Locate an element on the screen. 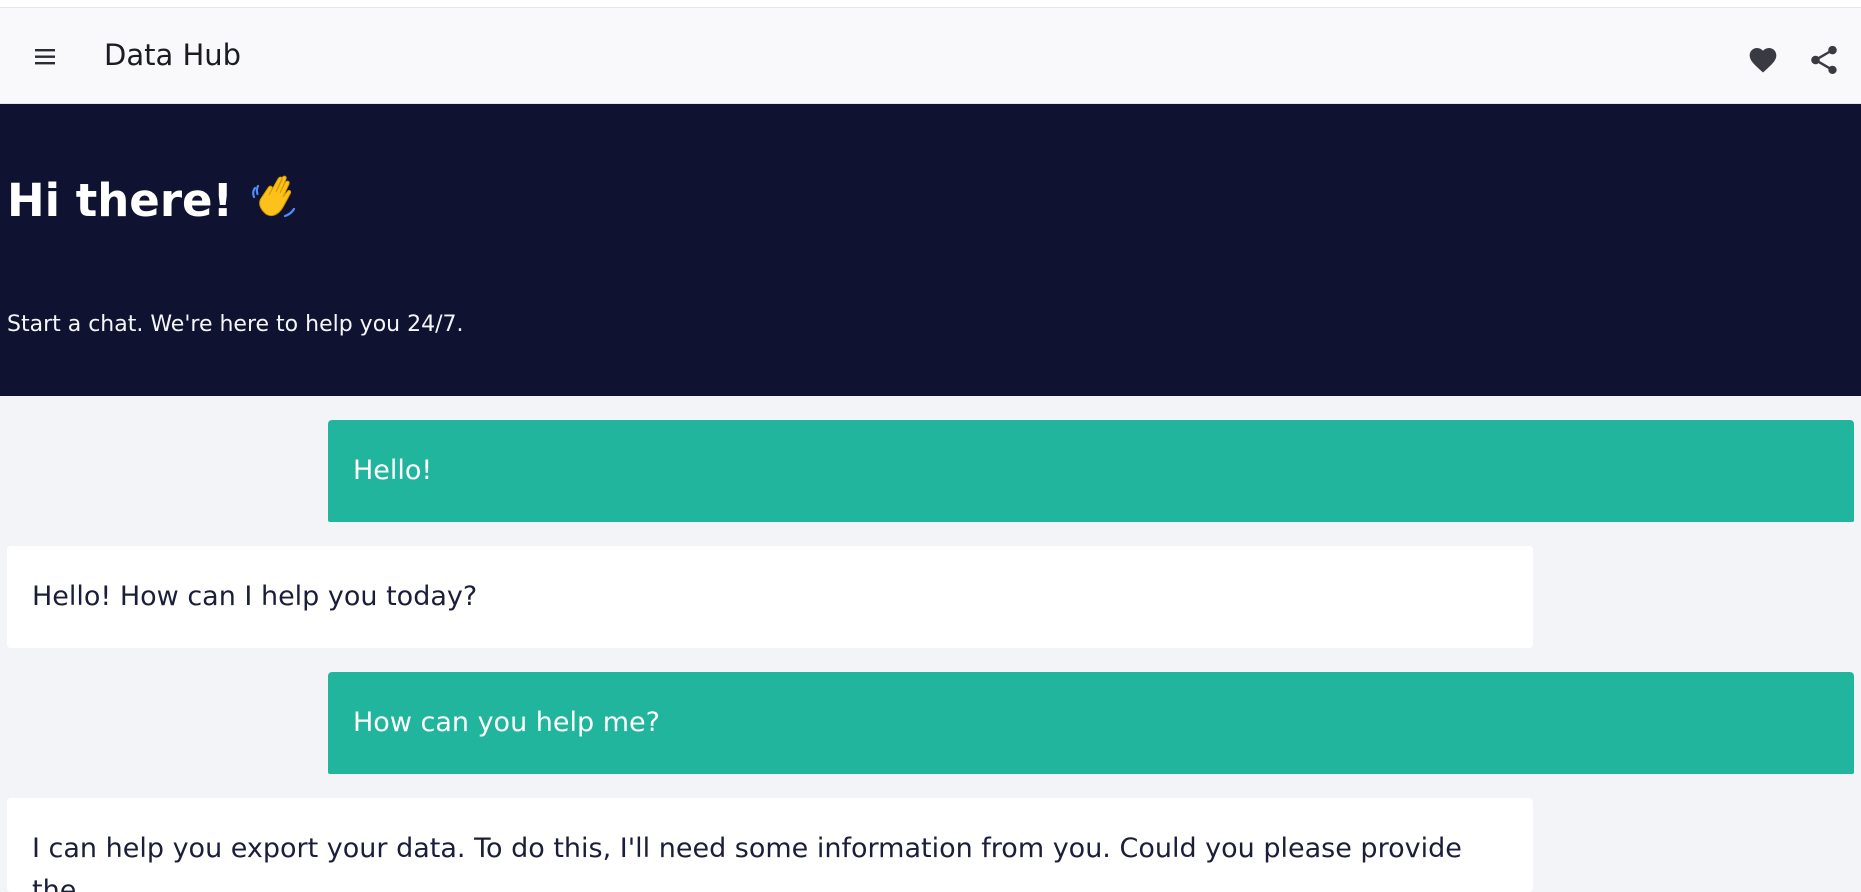 Image resolution: width=1861 pixels, height=892 pixels. menu-button is located at coordinates (46, 57).